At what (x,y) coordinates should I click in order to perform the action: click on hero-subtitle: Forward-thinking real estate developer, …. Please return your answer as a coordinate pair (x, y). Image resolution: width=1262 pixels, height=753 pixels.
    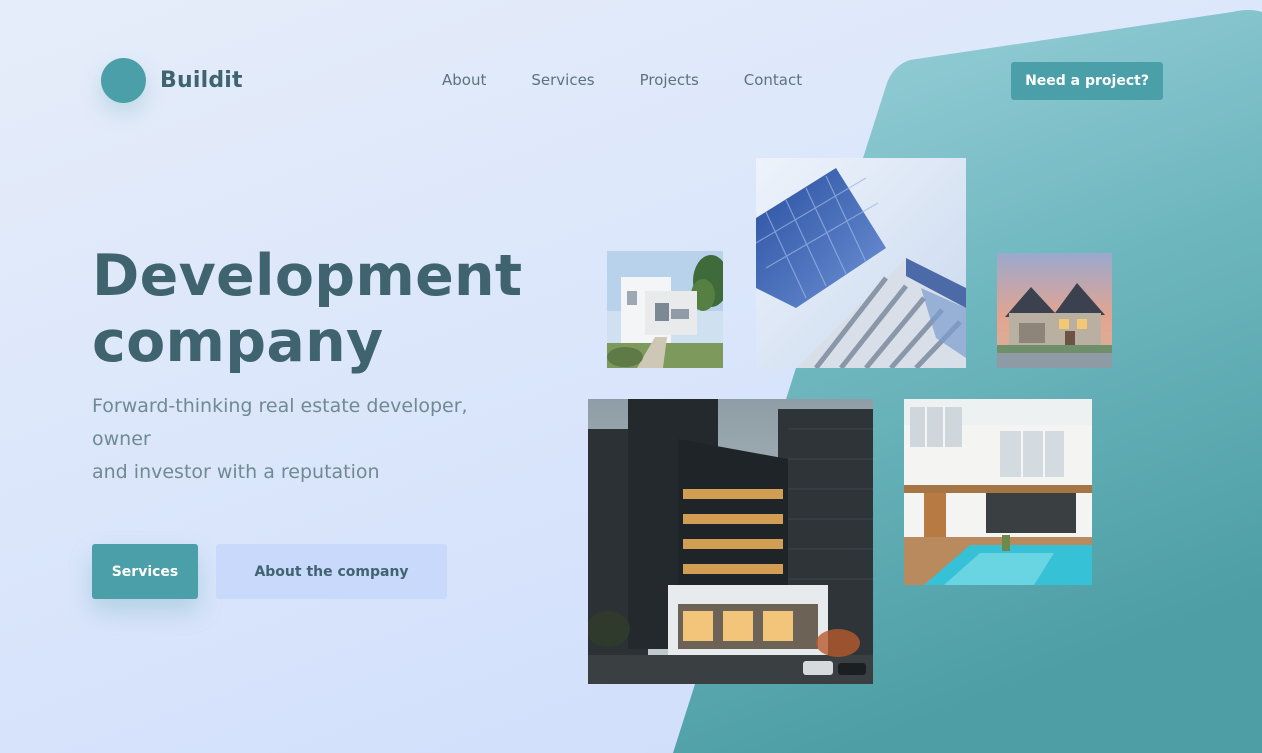
    Looking at the image, I should click on (312, 439).